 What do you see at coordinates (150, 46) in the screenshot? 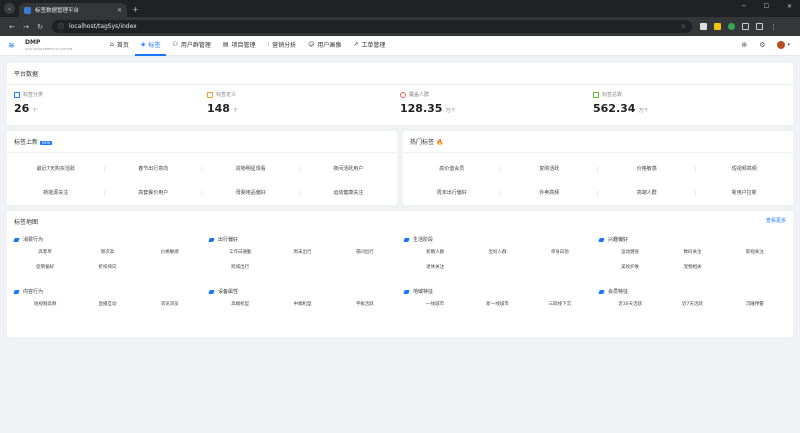
I see `menu-item-tags: ◈ 标签` at bounding box center [150, 46].